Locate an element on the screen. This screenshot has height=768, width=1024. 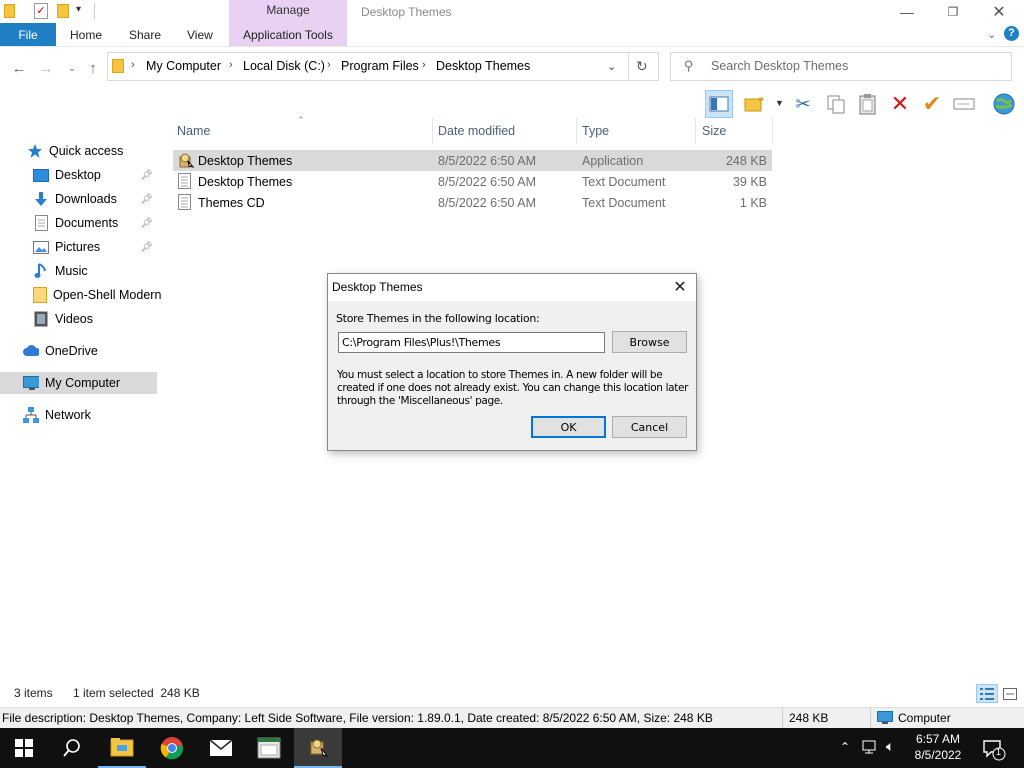
cloud-icon is located at coordinates (31, 351).